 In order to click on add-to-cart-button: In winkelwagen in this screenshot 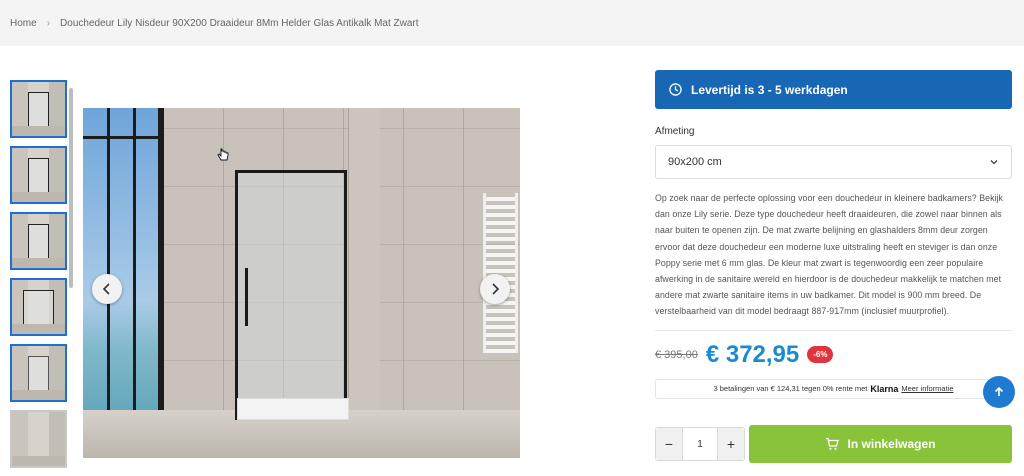, I will do `click(880, 444)`.